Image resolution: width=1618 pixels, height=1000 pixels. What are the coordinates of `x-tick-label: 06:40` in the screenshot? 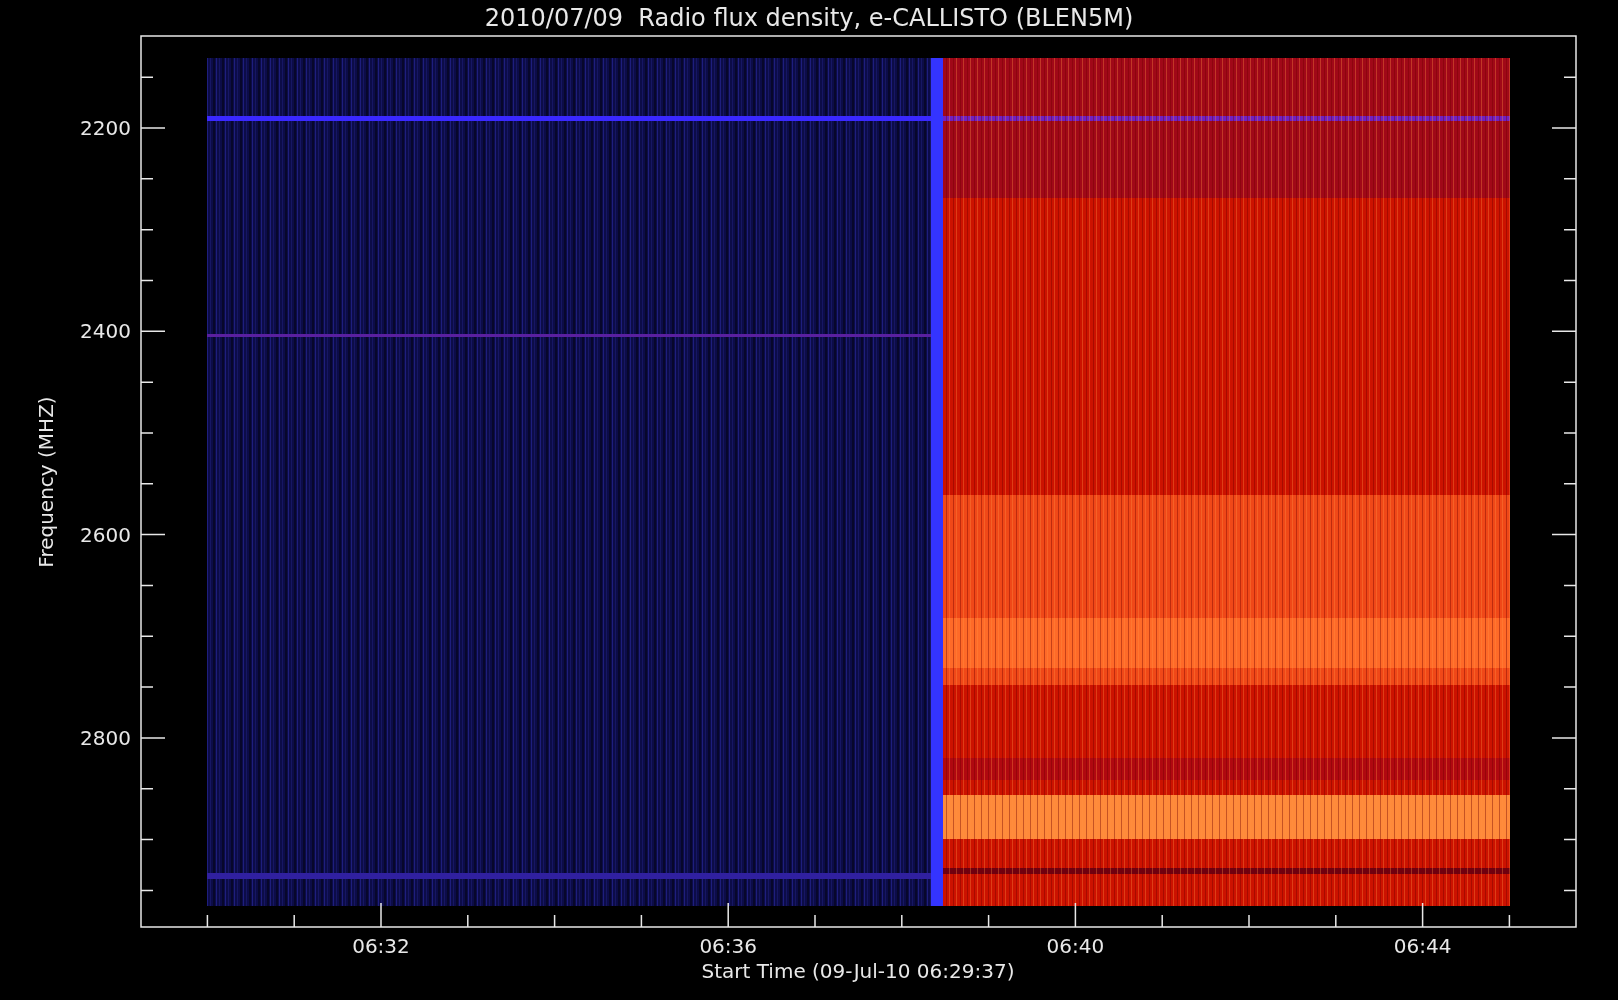 It's located at (1075, 946).